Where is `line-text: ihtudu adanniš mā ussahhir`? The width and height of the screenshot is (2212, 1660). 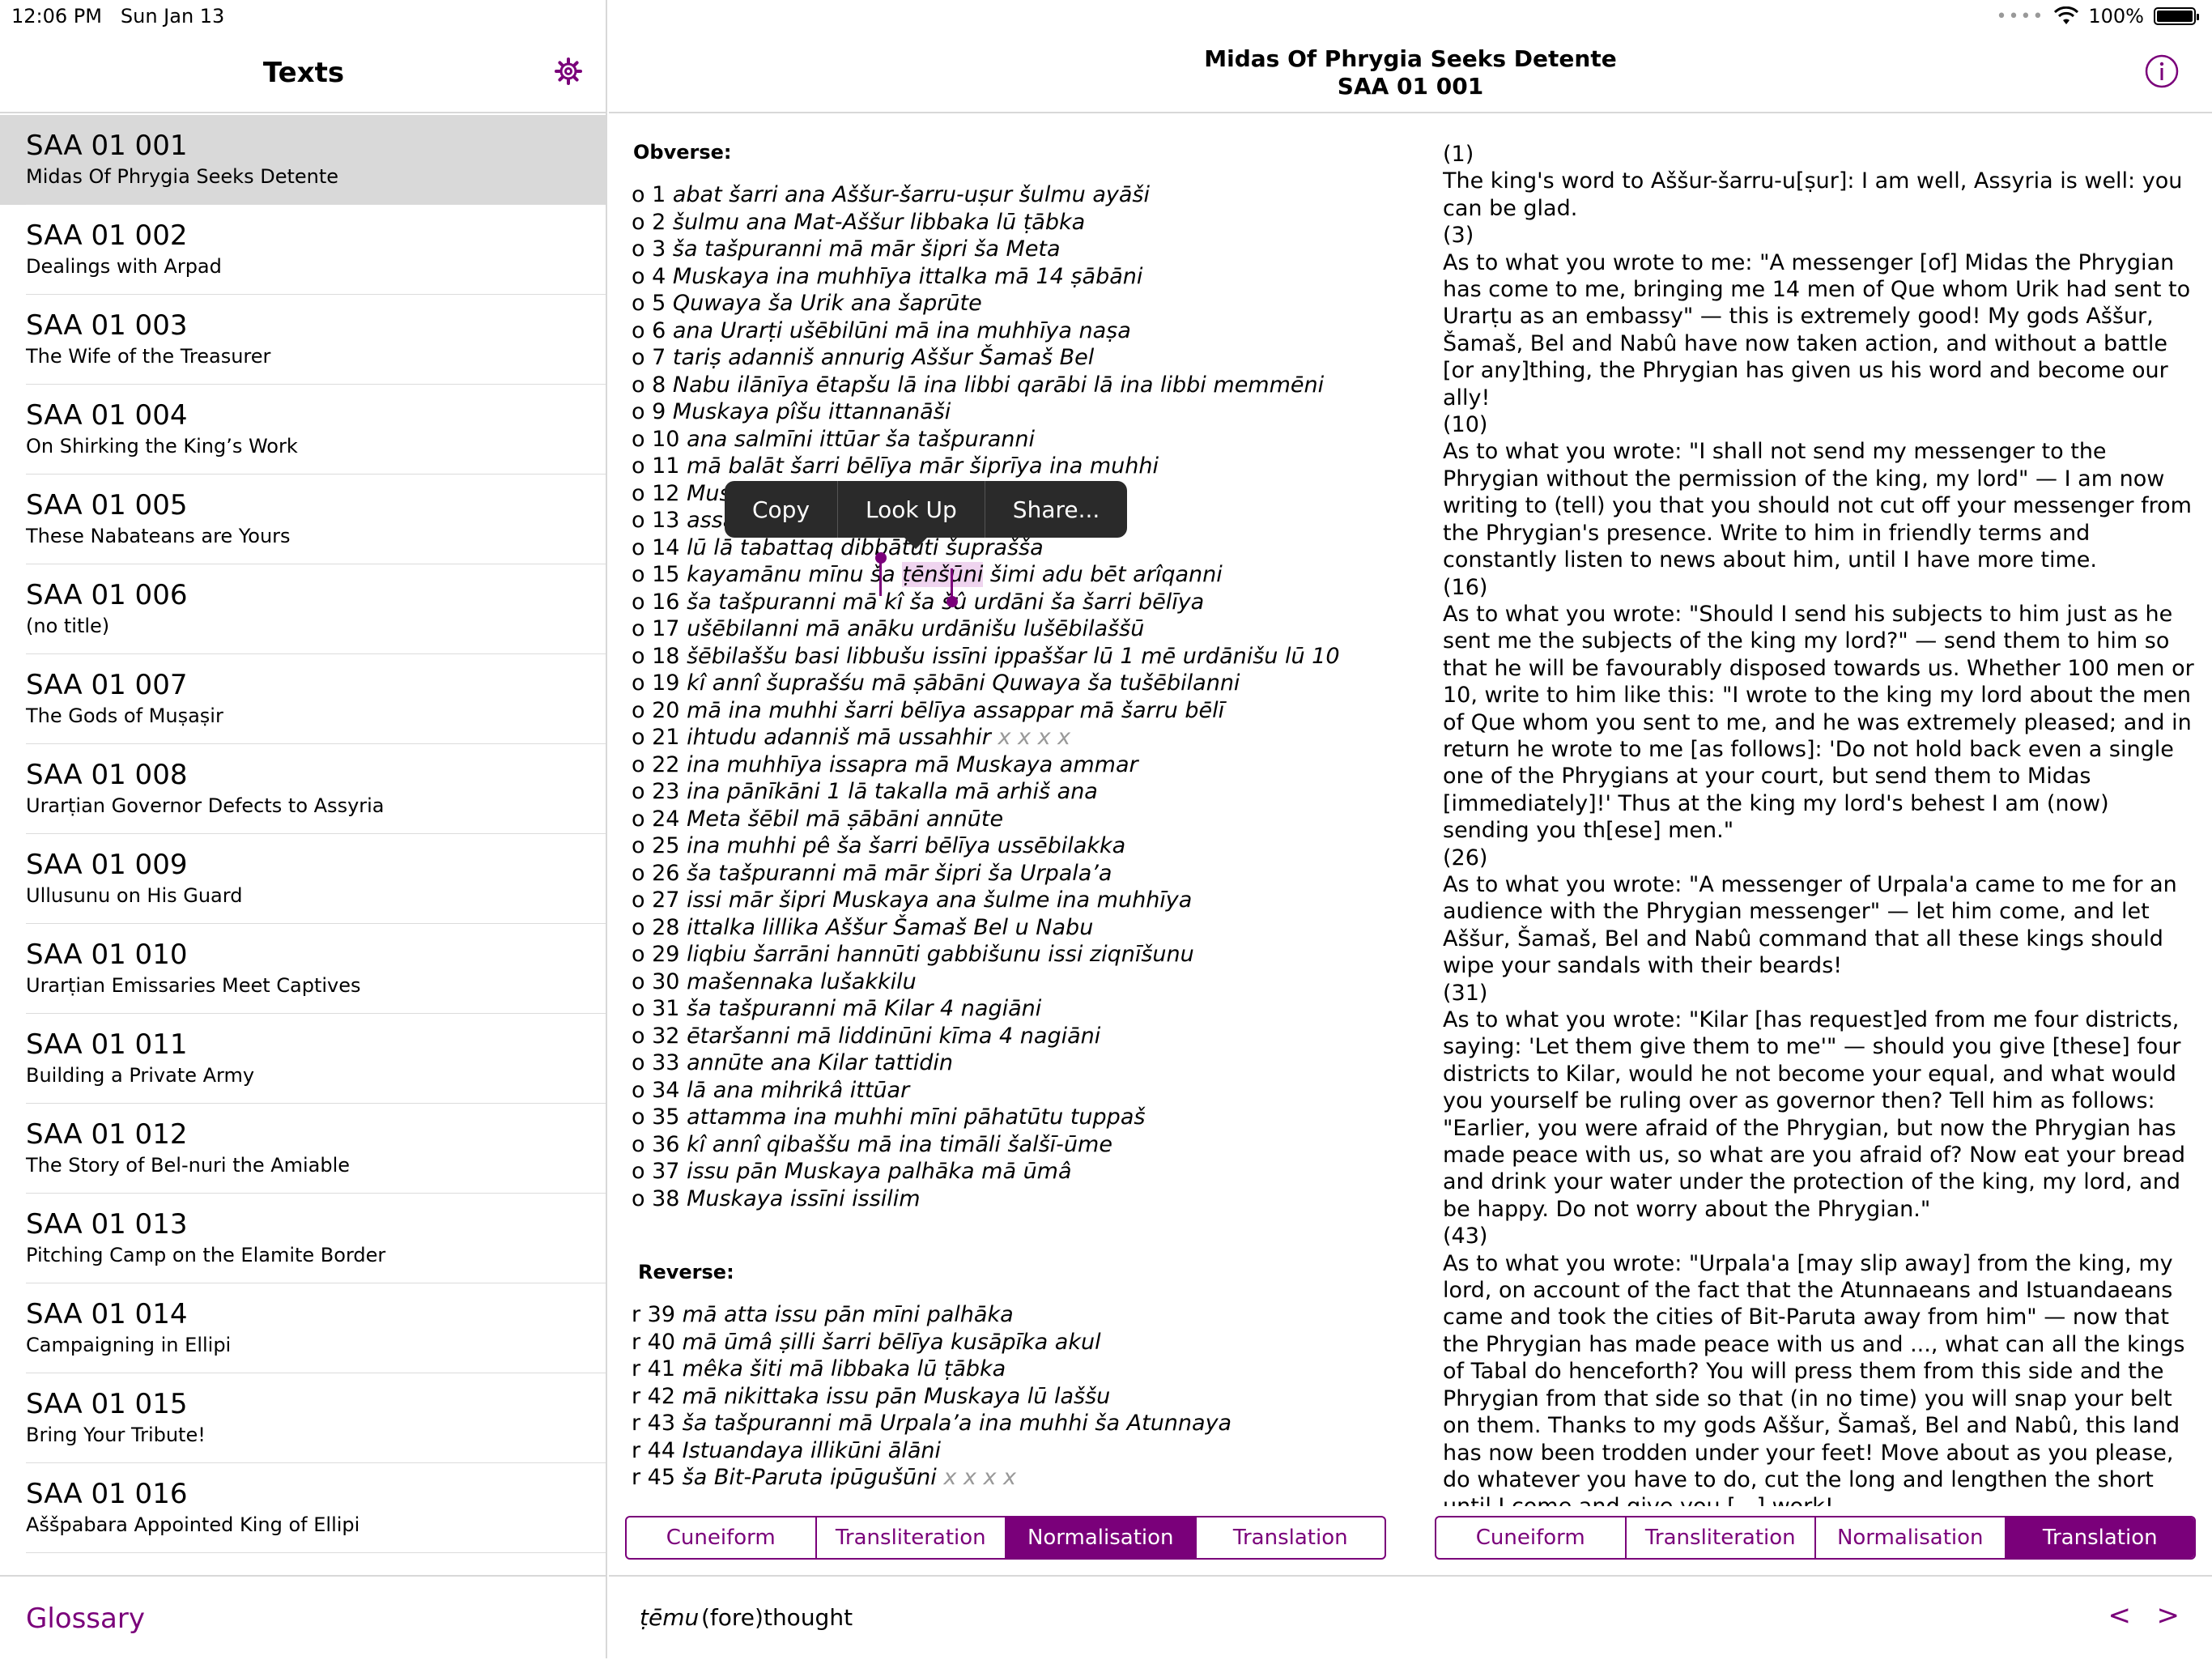 line-text: ihtudu adanniš mā ussahhir is located at coordinates (839, 737).